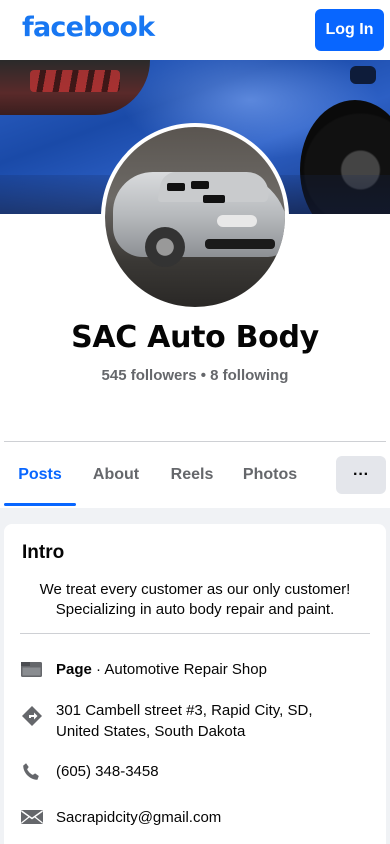 This screenshot has width=390, height=844. What do you see at coordinates (43, 552) in the screenshot?
I see `intro-heading: Intro` at bounding box center [43, 552].